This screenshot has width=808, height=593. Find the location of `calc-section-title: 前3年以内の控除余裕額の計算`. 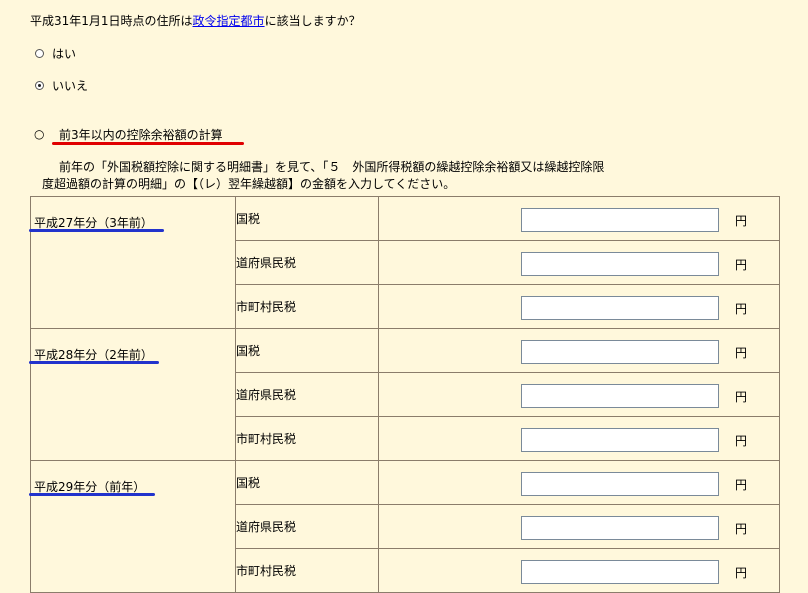

calc-section-title: 前3年以内の控除余裕額の計算 is located at coordinates (141, 135).